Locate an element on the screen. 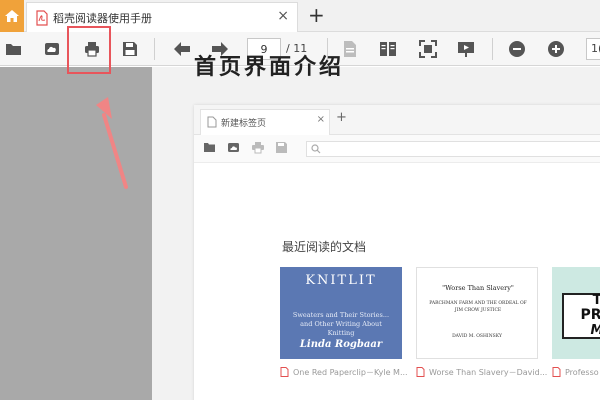  embedded-toolbar is located at coordinates (397, 149).